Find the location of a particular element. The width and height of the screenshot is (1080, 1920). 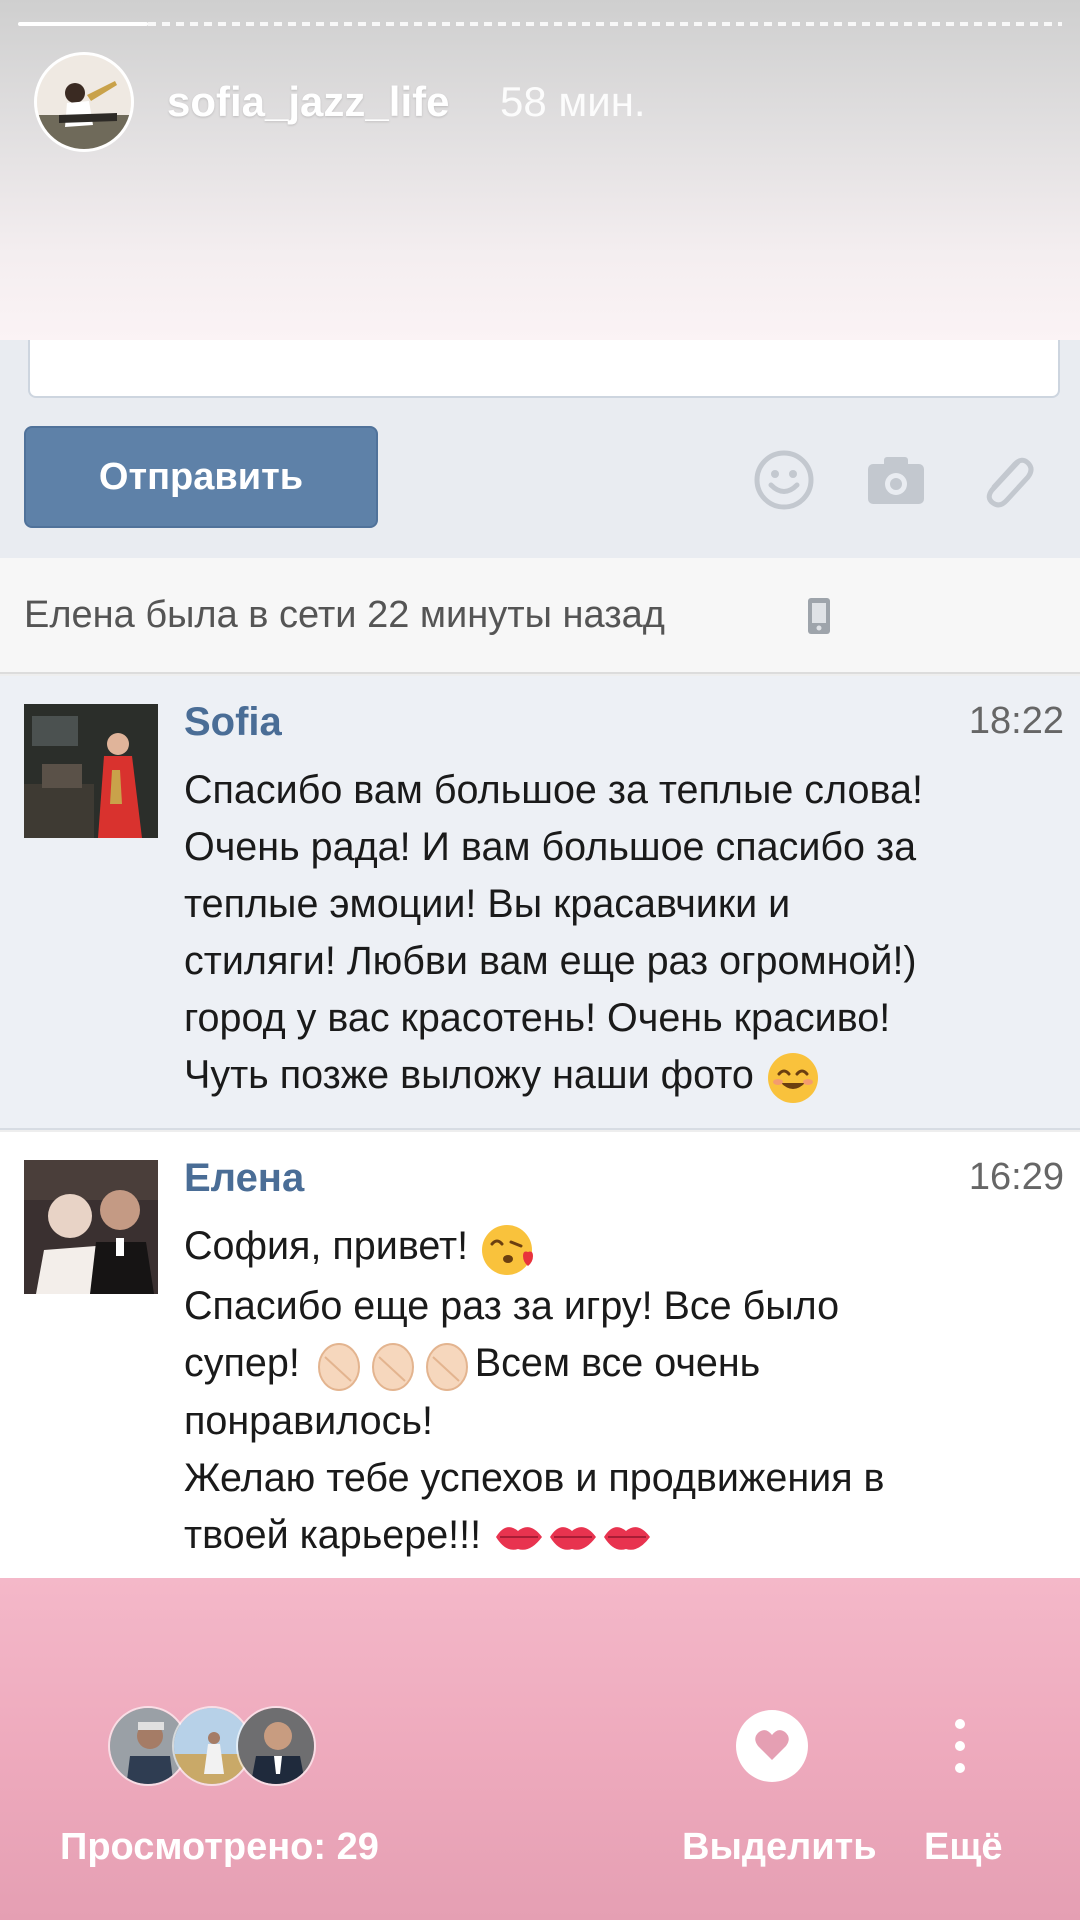

story-username: sofia_jazz_life is located at coordinates (308, 102).